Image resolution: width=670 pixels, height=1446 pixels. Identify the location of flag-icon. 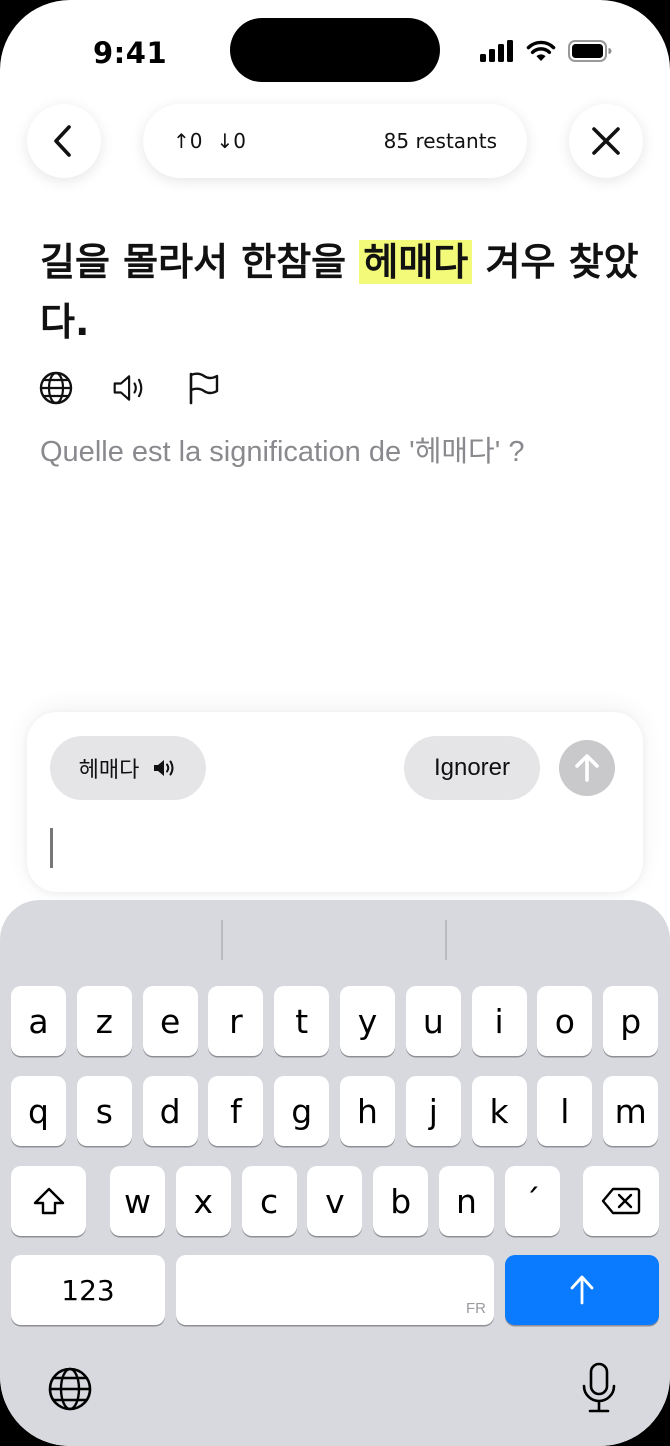
(204, 388).